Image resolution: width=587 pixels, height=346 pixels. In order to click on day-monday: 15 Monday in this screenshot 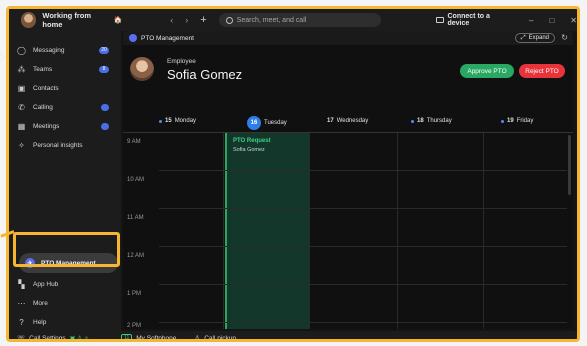, I will do `click(177, 121)`.